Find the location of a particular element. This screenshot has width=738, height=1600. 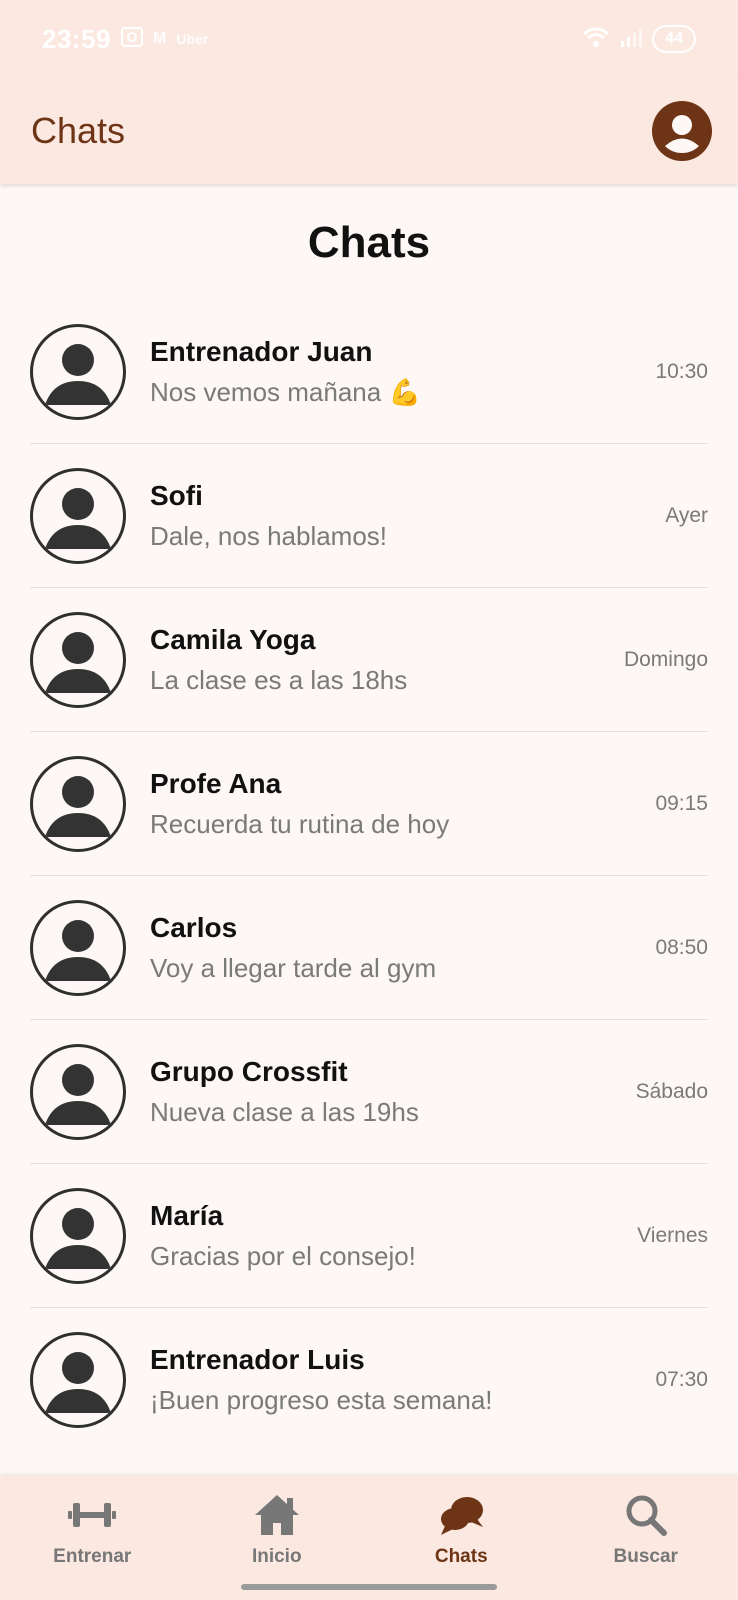

chat-list-item: María Gracias por el consejo! Viernes is located at coordinates (369, 1236).